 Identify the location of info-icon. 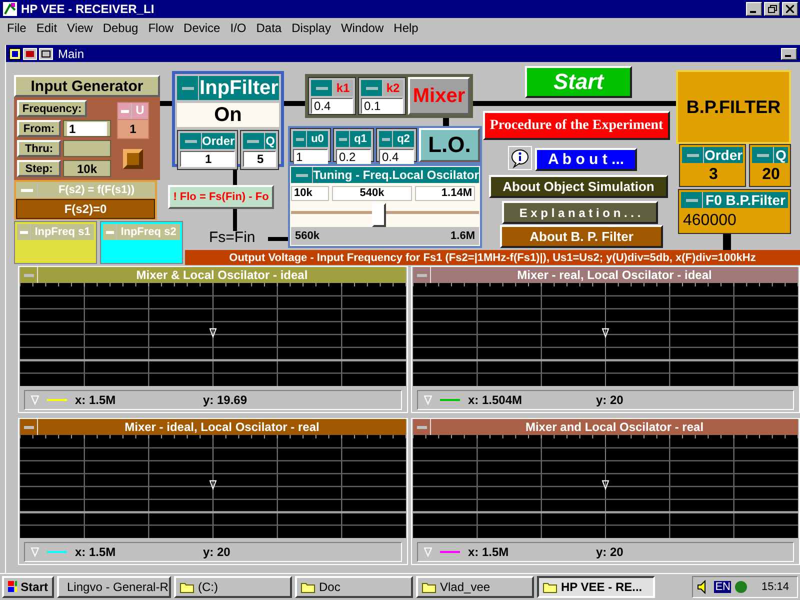
(520, 158).